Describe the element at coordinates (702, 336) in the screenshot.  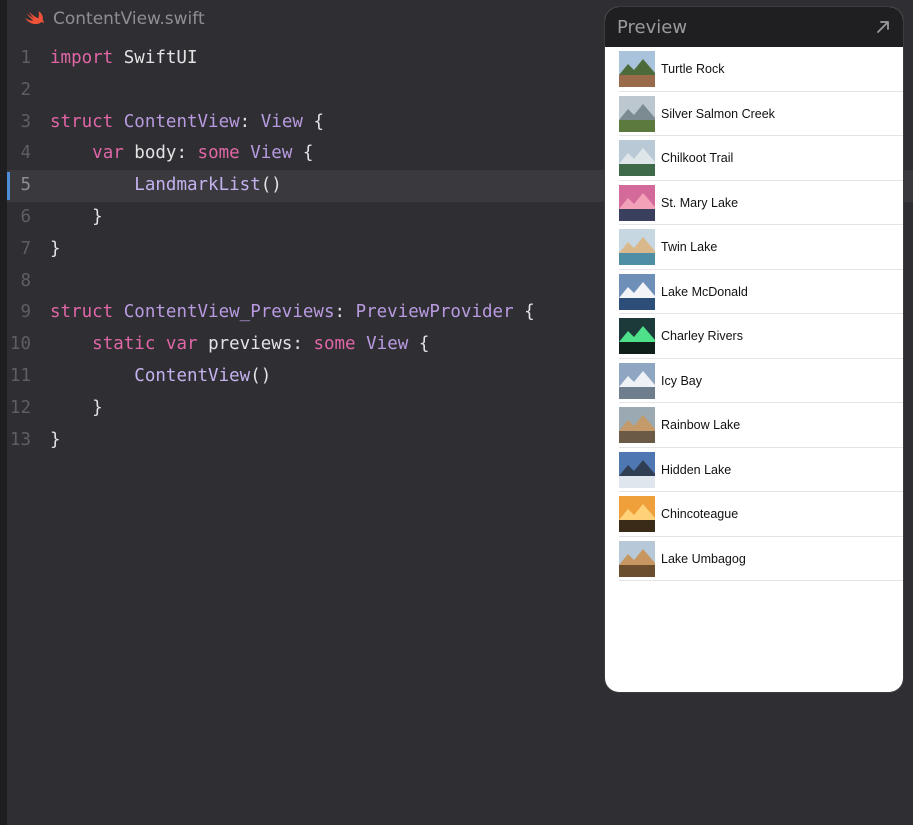
I see `landmark-name: Charley Rivers` at that location.